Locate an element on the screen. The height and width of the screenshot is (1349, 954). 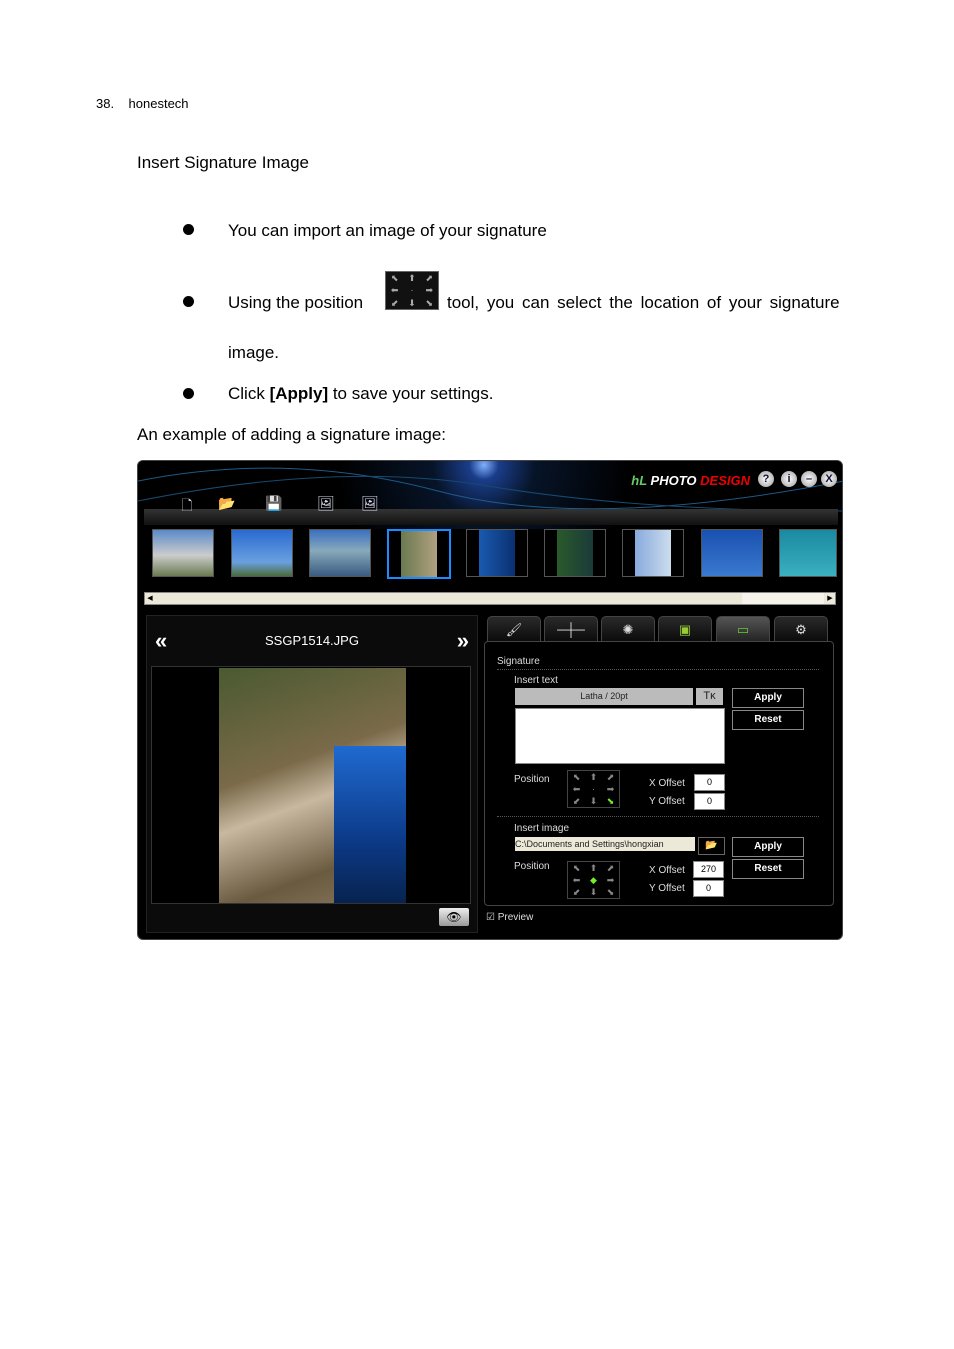
info-button: i is located at coordinates (789, 479).